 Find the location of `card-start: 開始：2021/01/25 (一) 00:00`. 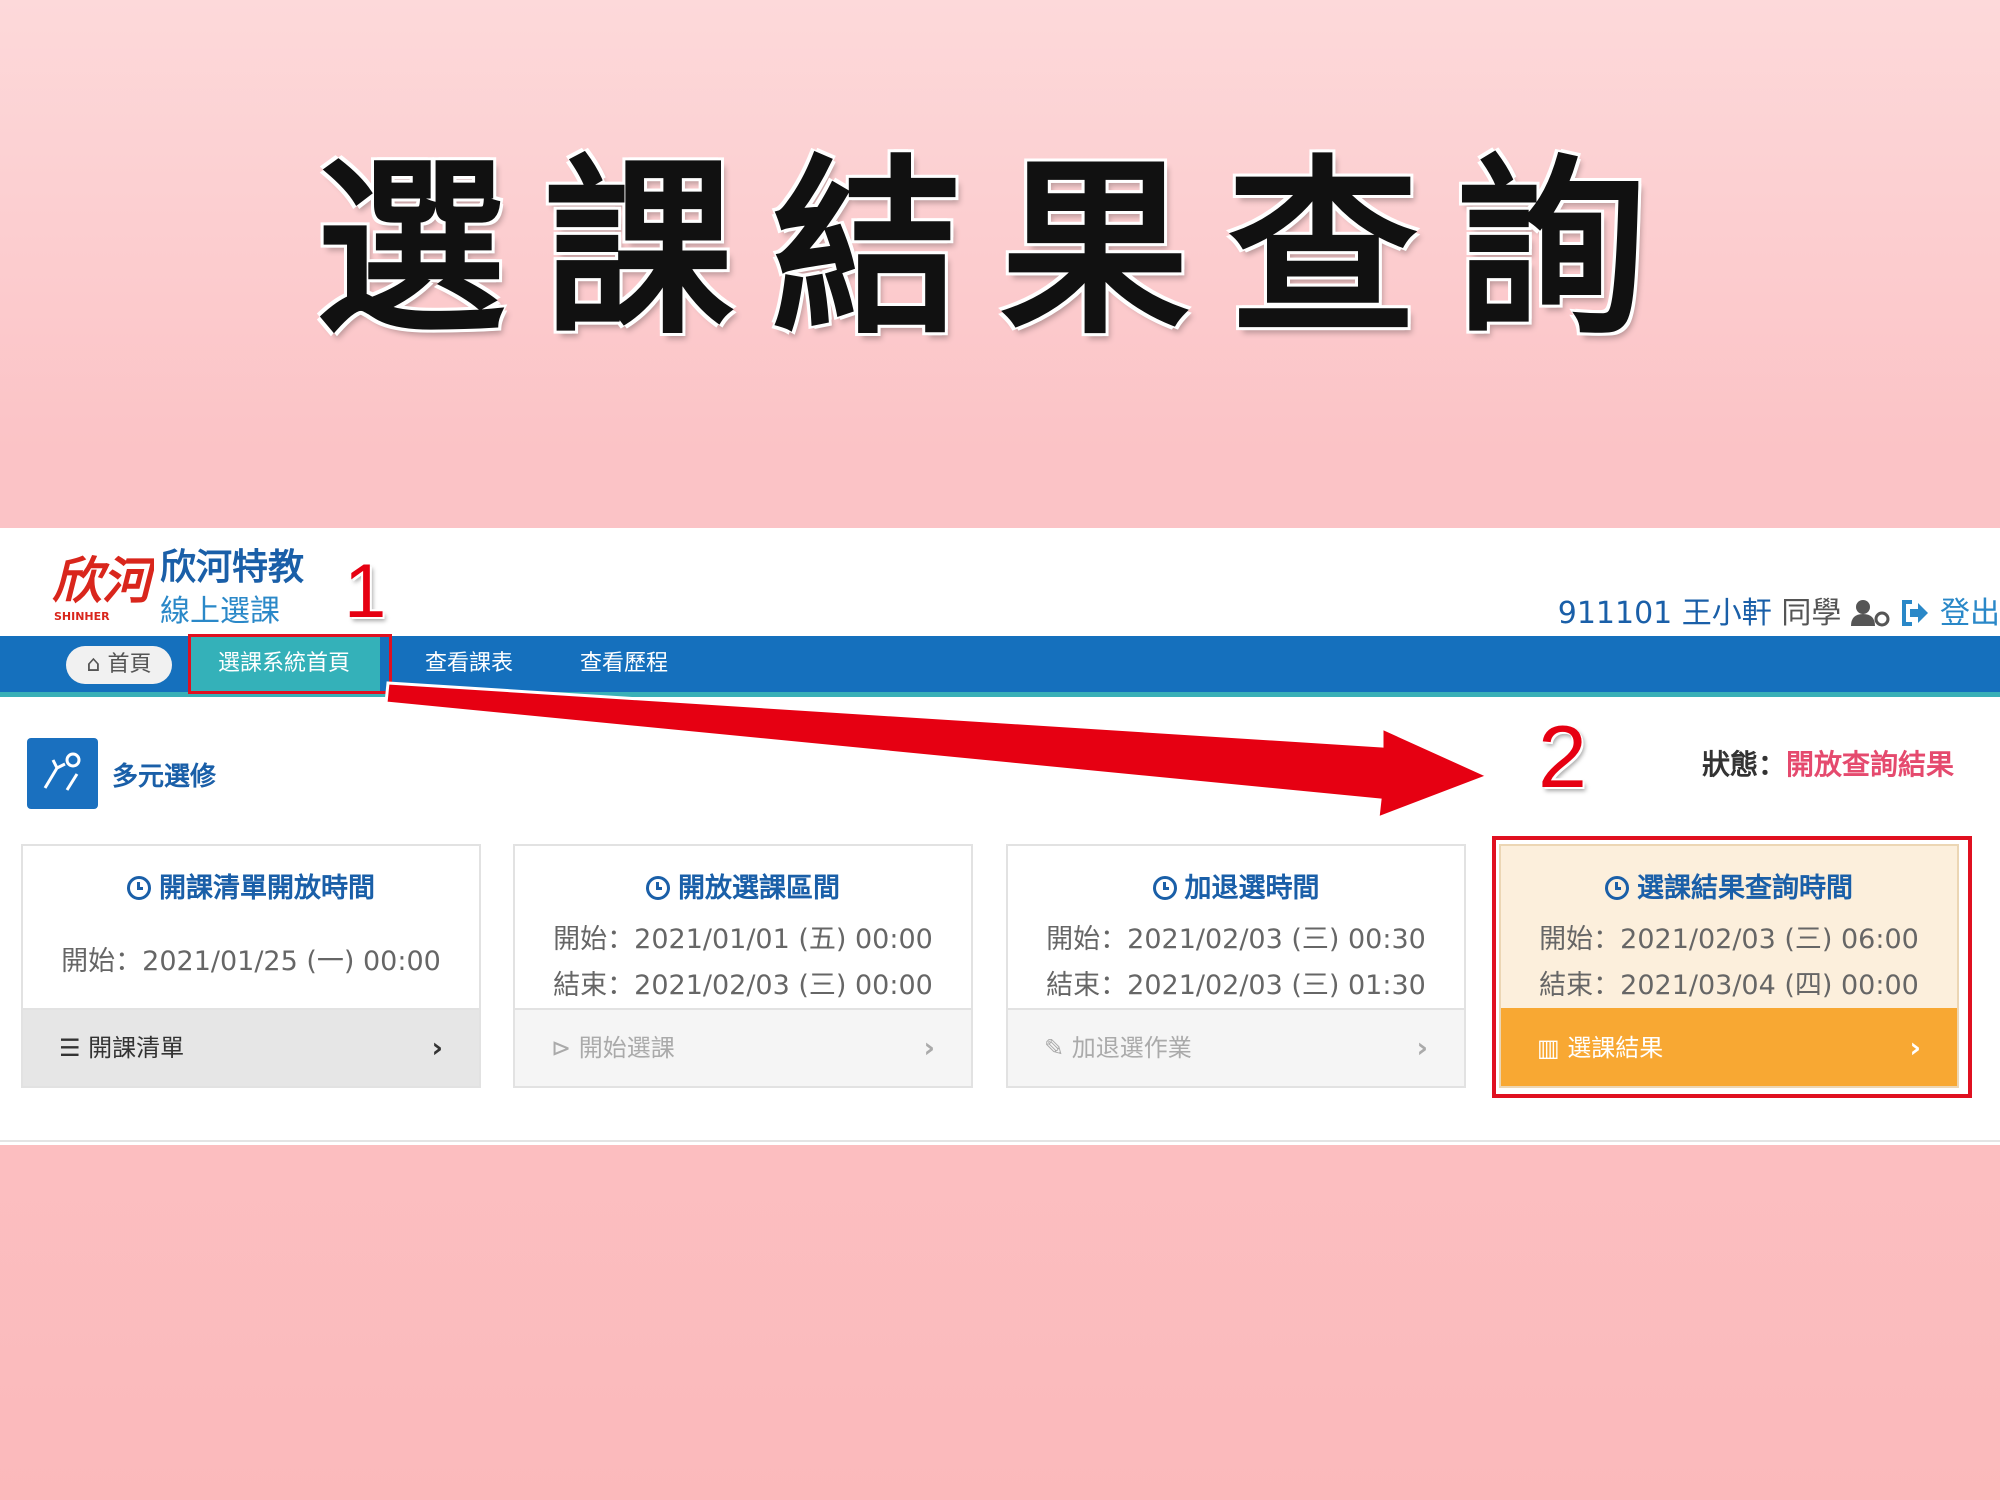

card-start: 開始：2021/01/25 (一) 00:00 is located at coordinates (251, 961).